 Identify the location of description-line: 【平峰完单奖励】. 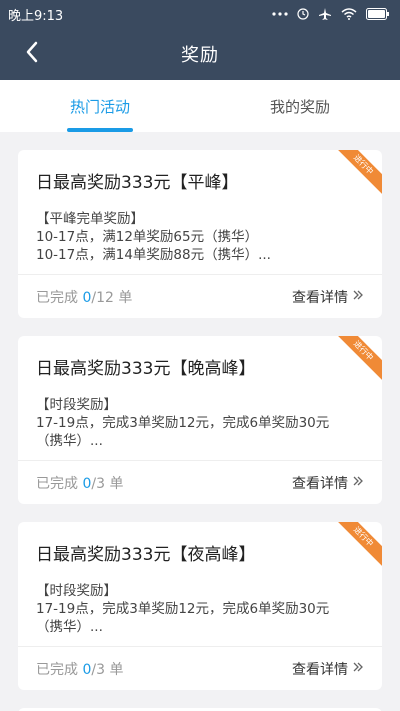
(90, 219).